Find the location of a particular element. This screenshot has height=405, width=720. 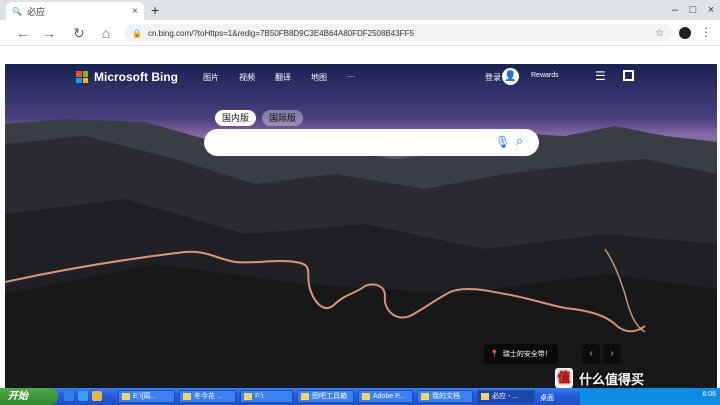

nav-images: 图片 is located at coordinates (211, 77).